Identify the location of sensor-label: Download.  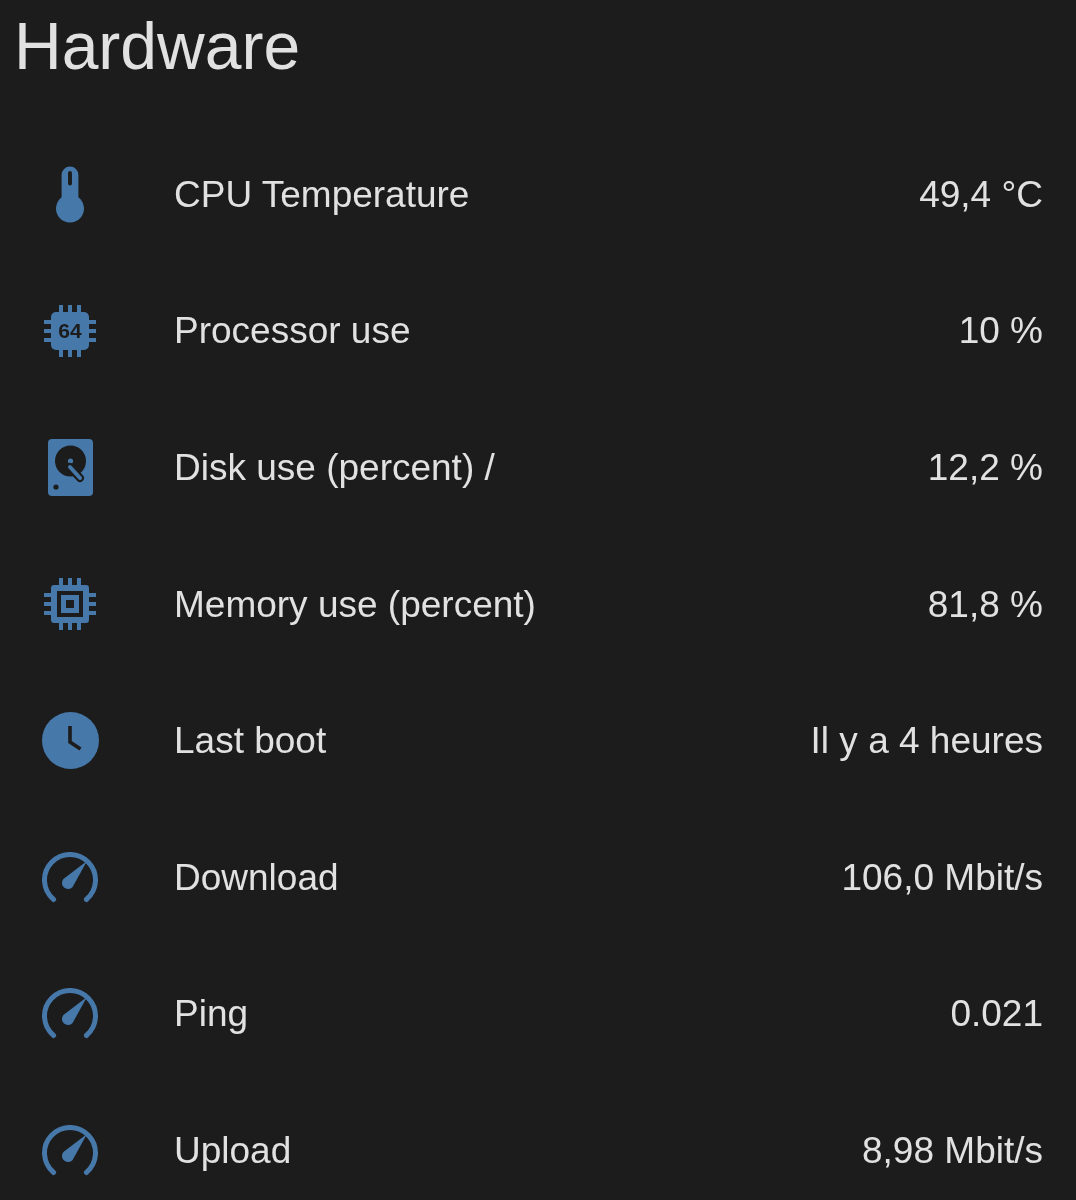
(256, 877).